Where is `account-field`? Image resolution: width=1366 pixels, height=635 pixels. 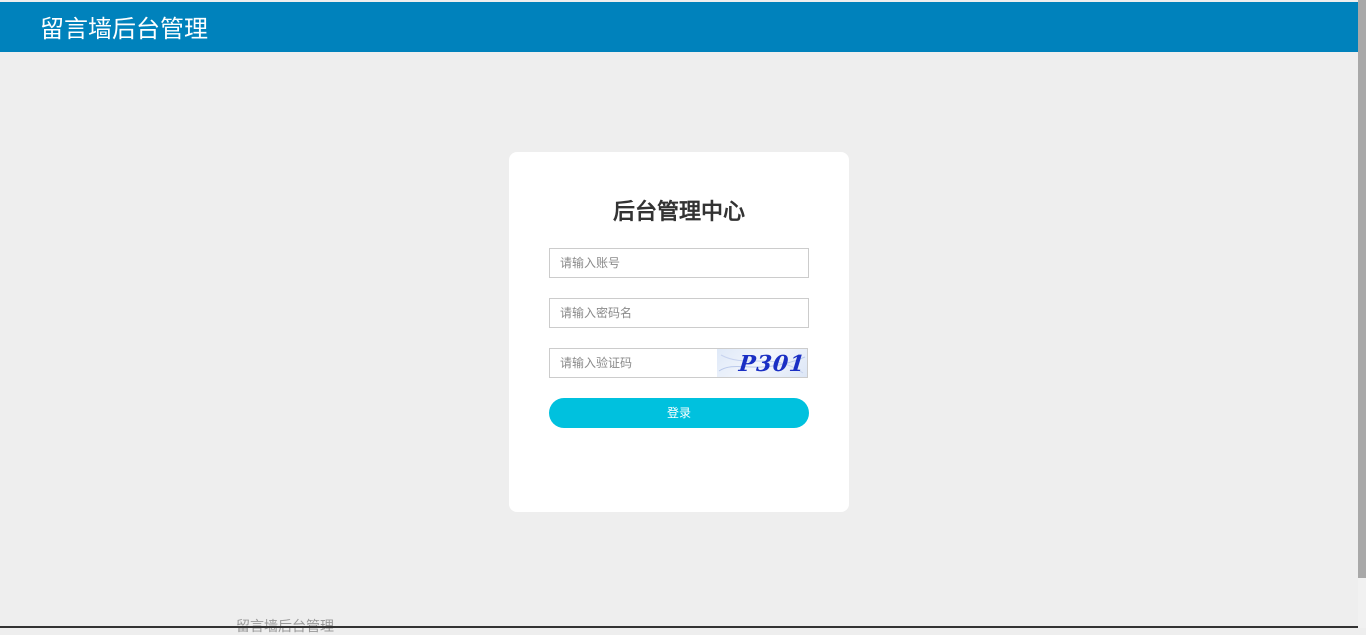
account-field is located at coordinates (679, 263).